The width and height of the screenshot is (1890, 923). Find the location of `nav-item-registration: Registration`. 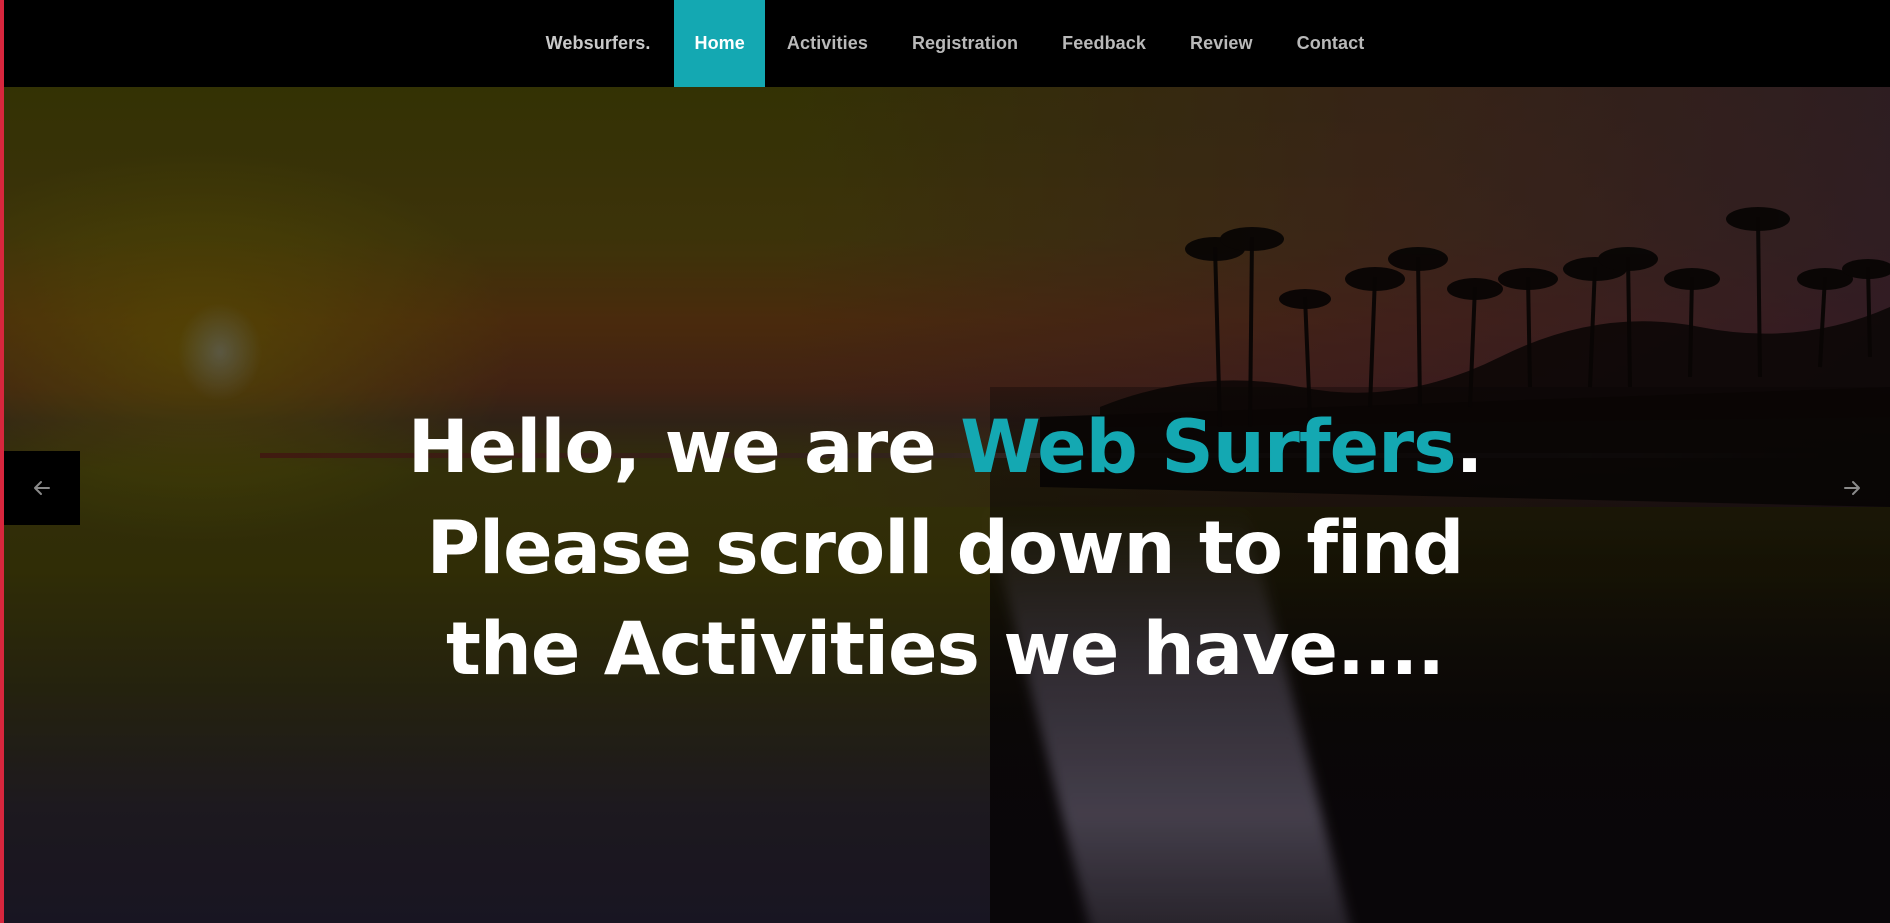

nav-item-registration: Registration is located at coordinates (965, 43).